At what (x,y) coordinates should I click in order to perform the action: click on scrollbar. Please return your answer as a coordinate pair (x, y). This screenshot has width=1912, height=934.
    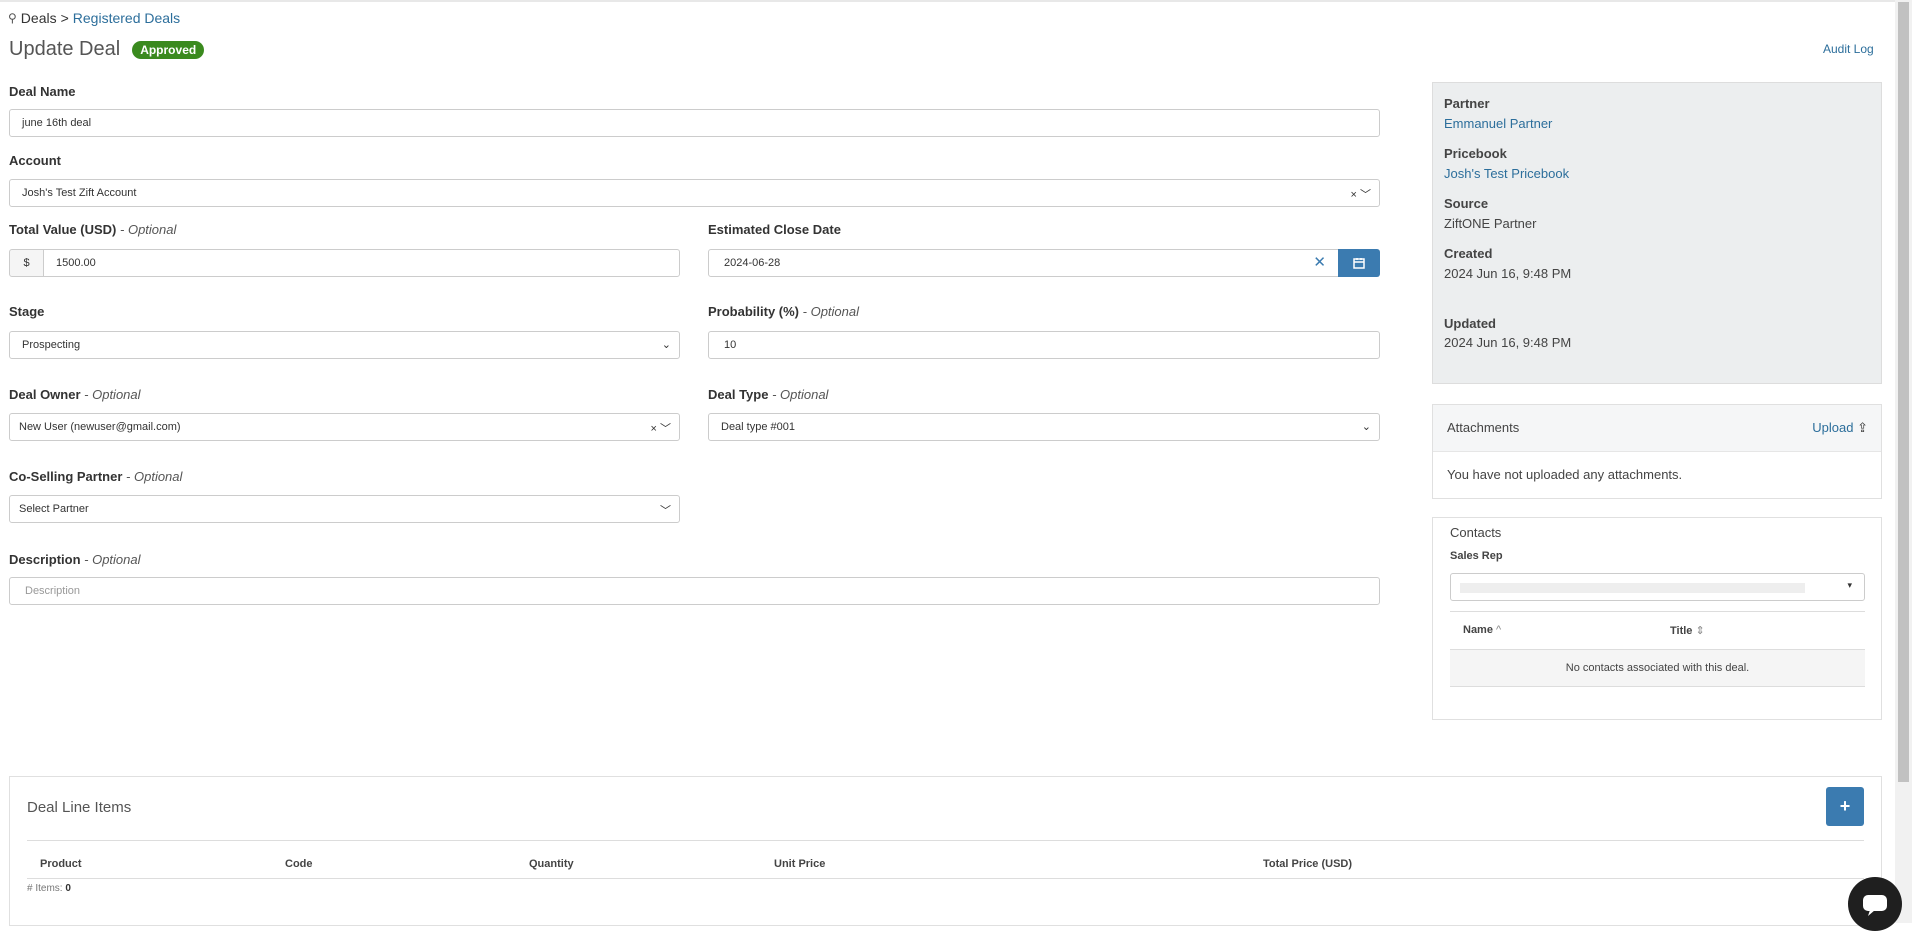
    Looking at the image, I should click on (1903, 461).